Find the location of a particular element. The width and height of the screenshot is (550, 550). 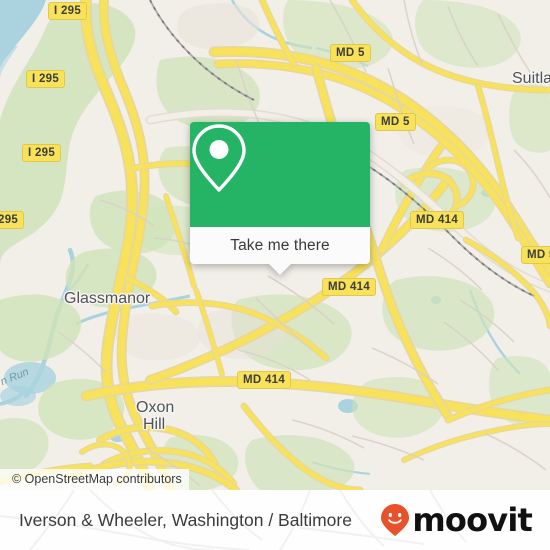

popup-tail is located at coordinates (280, 269).